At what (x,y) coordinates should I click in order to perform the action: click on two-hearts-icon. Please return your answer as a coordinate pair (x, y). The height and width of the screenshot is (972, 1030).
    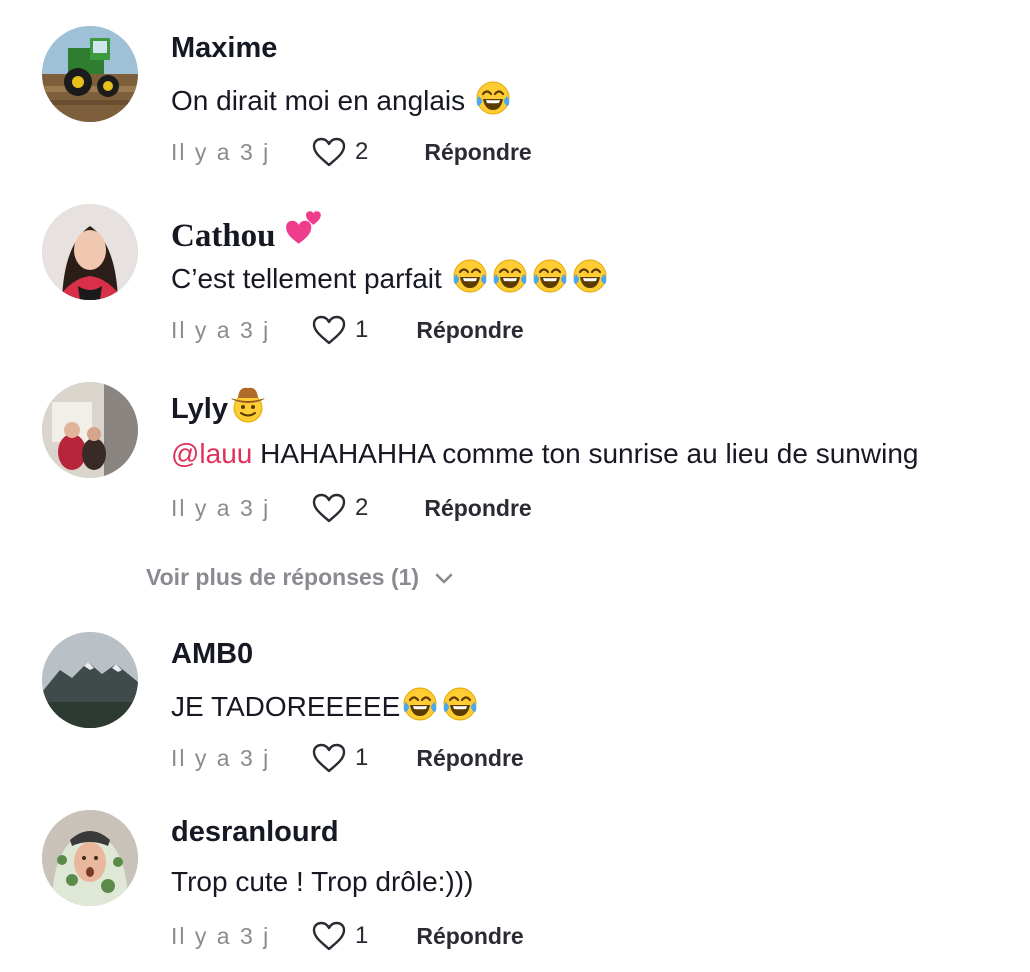
    Looking at the image, I should click on (303, 227).